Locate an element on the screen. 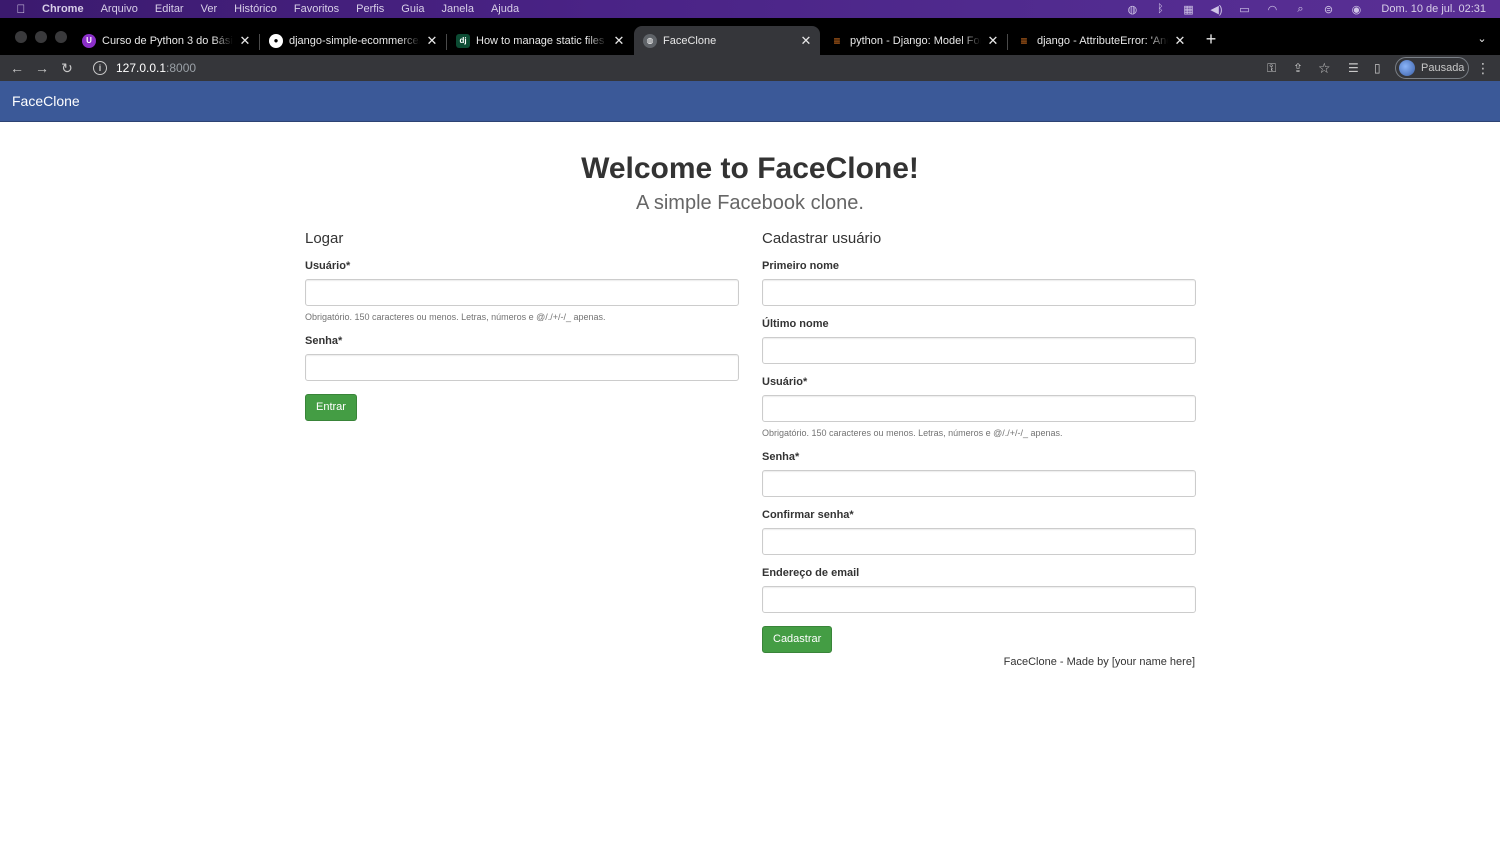 The height and width of the screenshot is (843, 1500). browser-tab: ≡ django - AttributeError: 'Anonymous ✕ is located at coordinates (1101, 40).